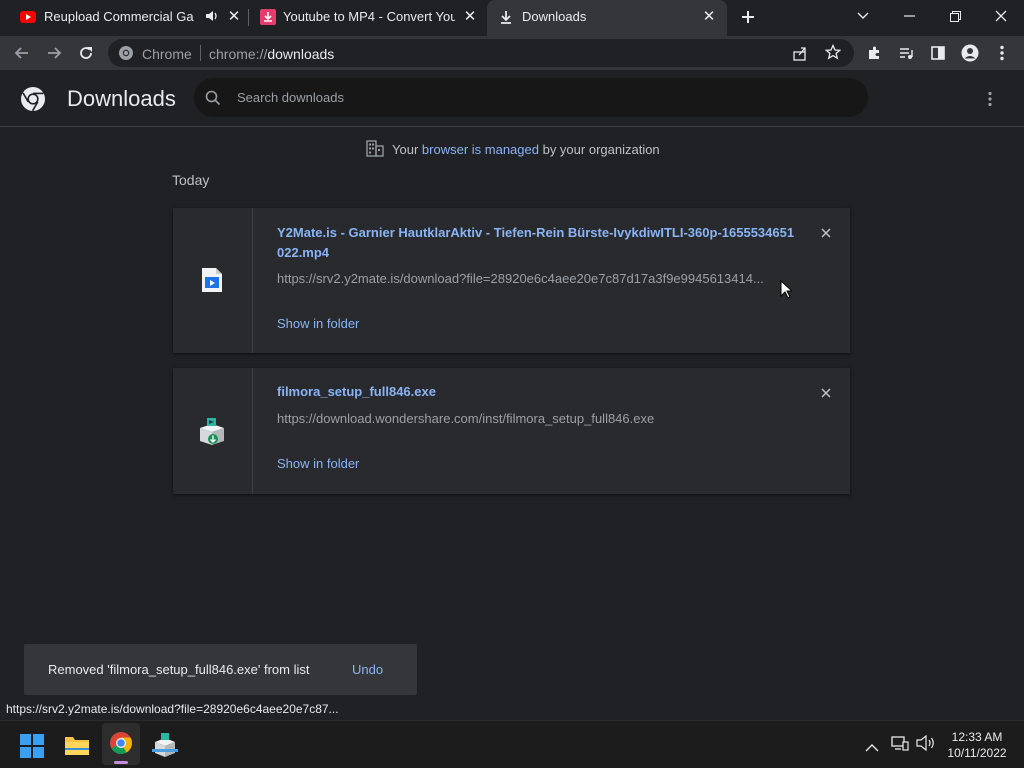 This screenshot has height=768, width=1024. Describe the element at coordinates (833, 54) in the screenshot. I see `bookmark-star-icon` at that location.